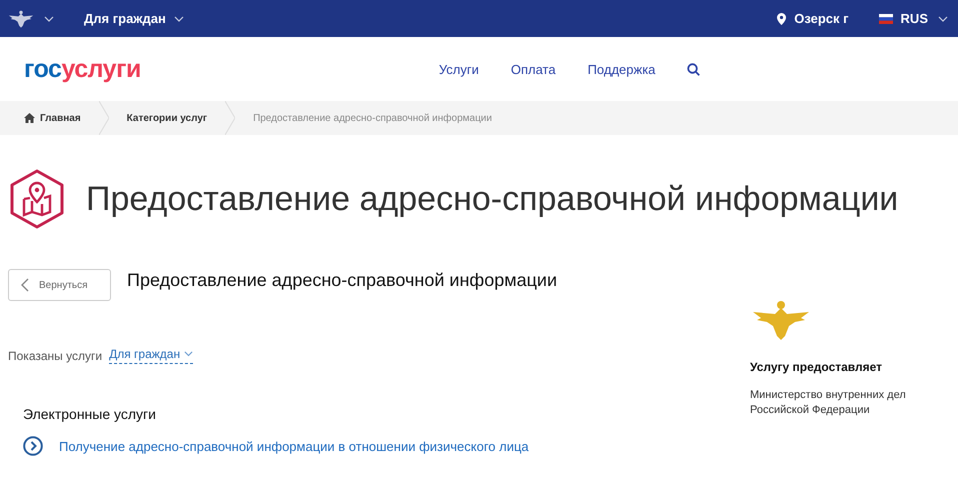 The height and width of the screenshot is (498, 958). I want to click on chevron-left-icon, so click(25, 285).